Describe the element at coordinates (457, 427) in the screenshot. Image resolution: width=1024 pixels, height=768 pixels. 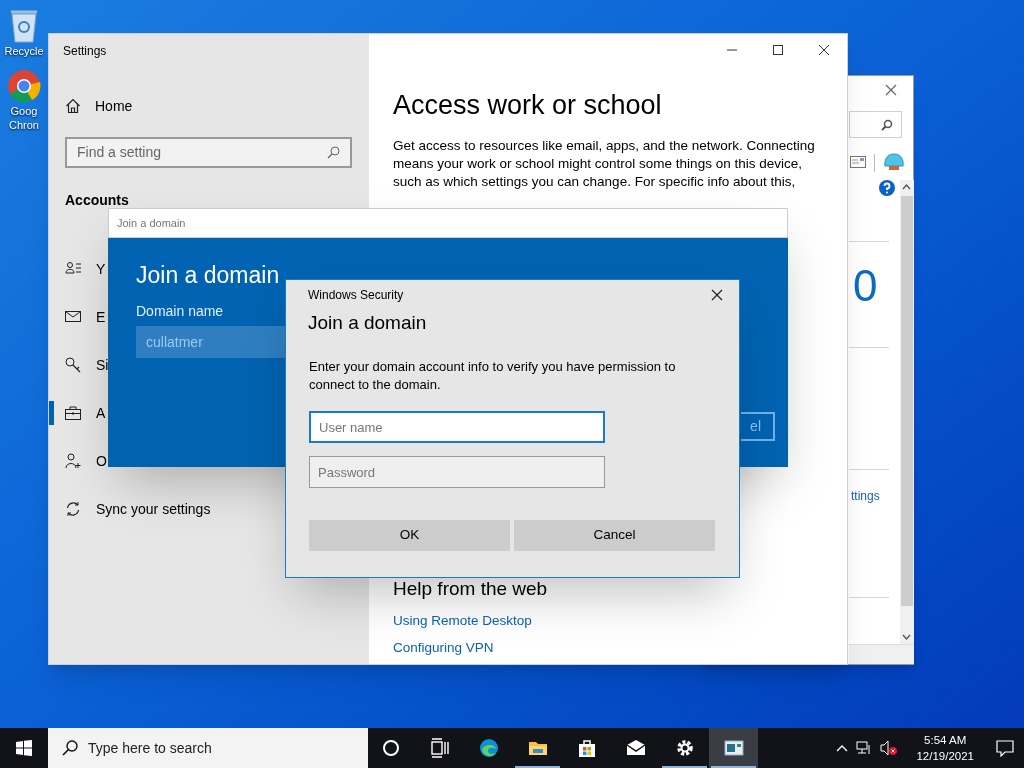
I see `text-field: User name` at that location.